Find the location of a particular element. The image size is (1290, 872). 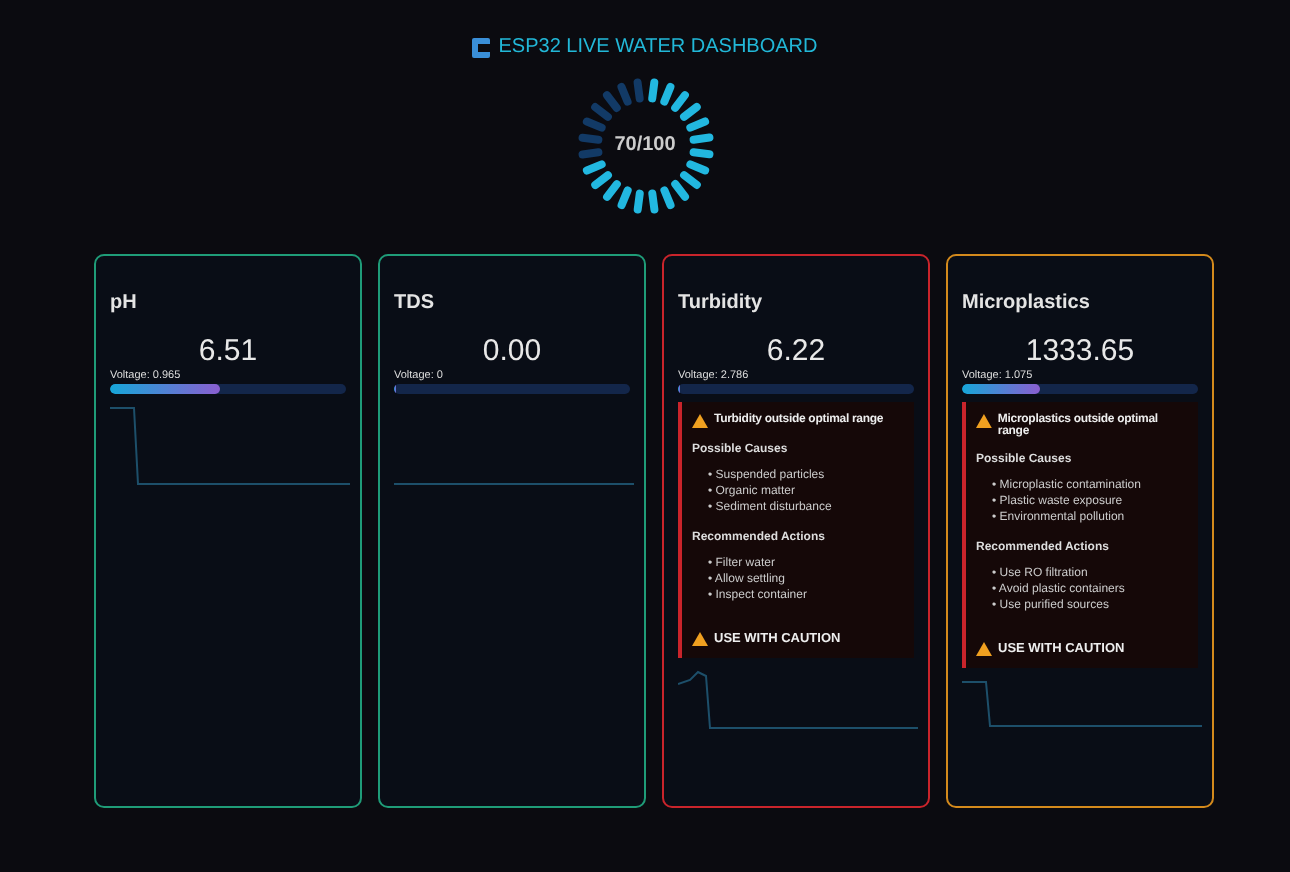

sensor-value: 6.22 is located at coordinates (796, 351).